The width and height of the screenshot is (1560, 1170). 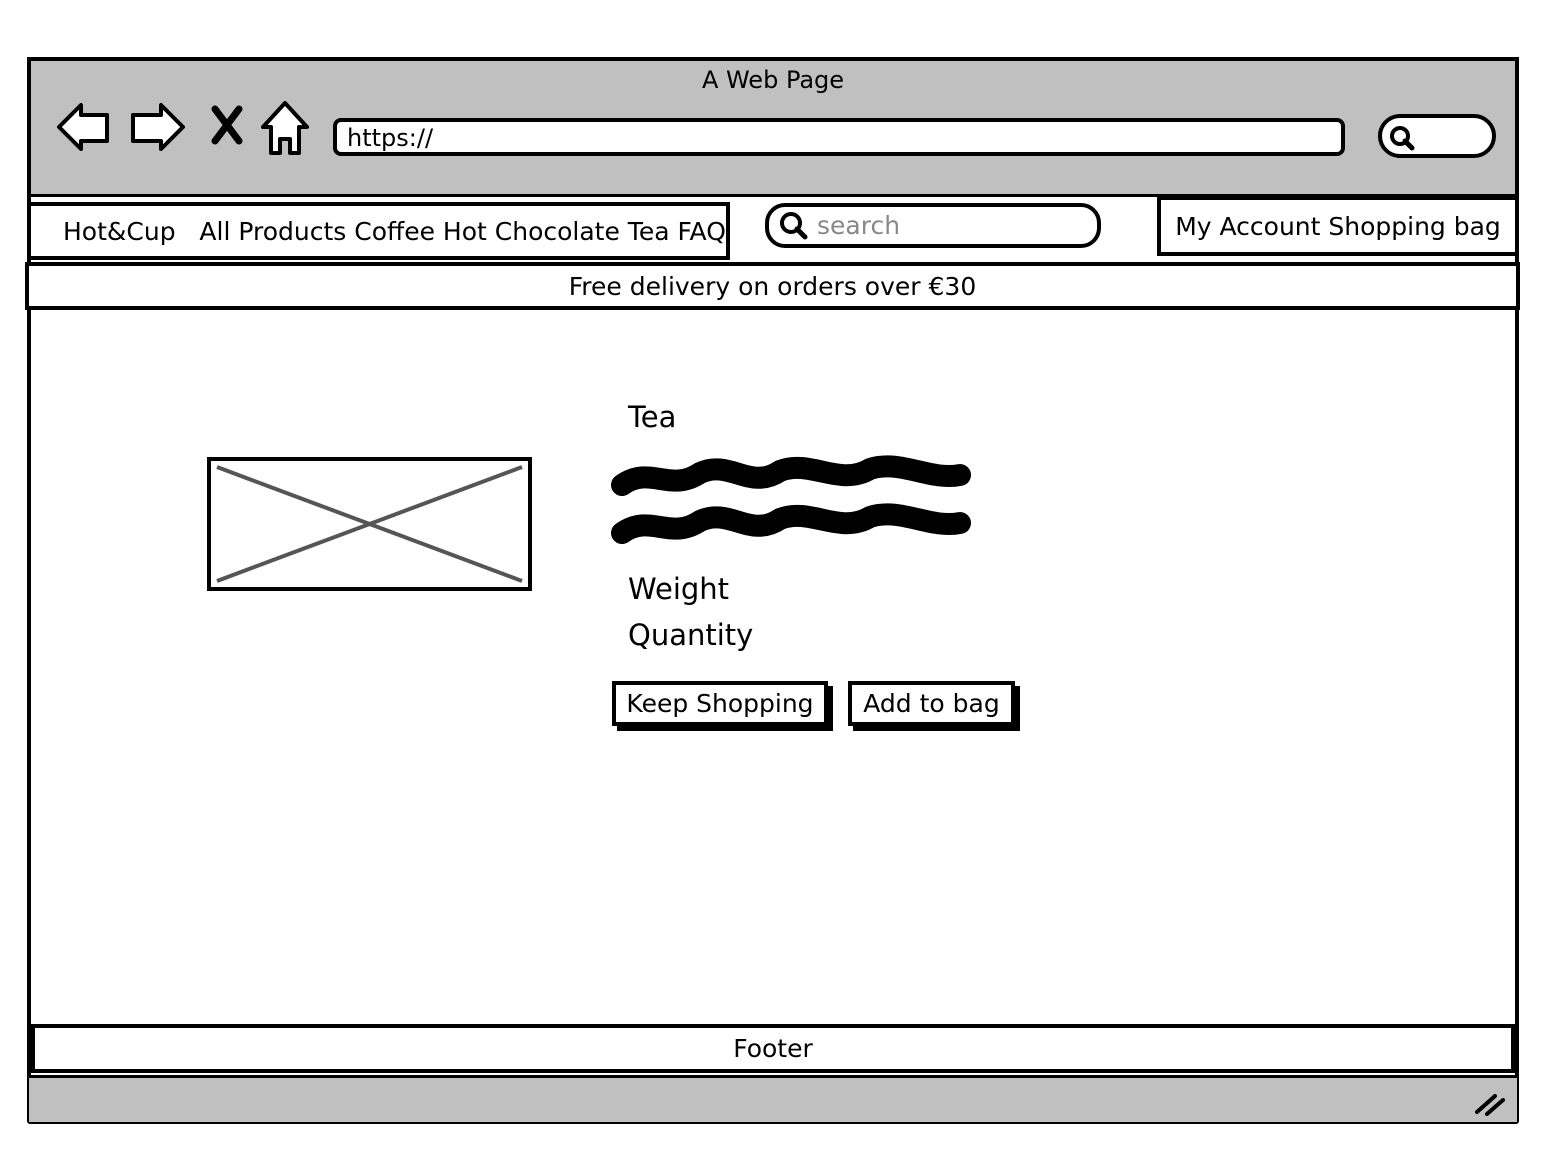 What do you see at coordinates (773, 1098) in the screenshot?
I see `status-bar` at bounding box center [773, 1098].